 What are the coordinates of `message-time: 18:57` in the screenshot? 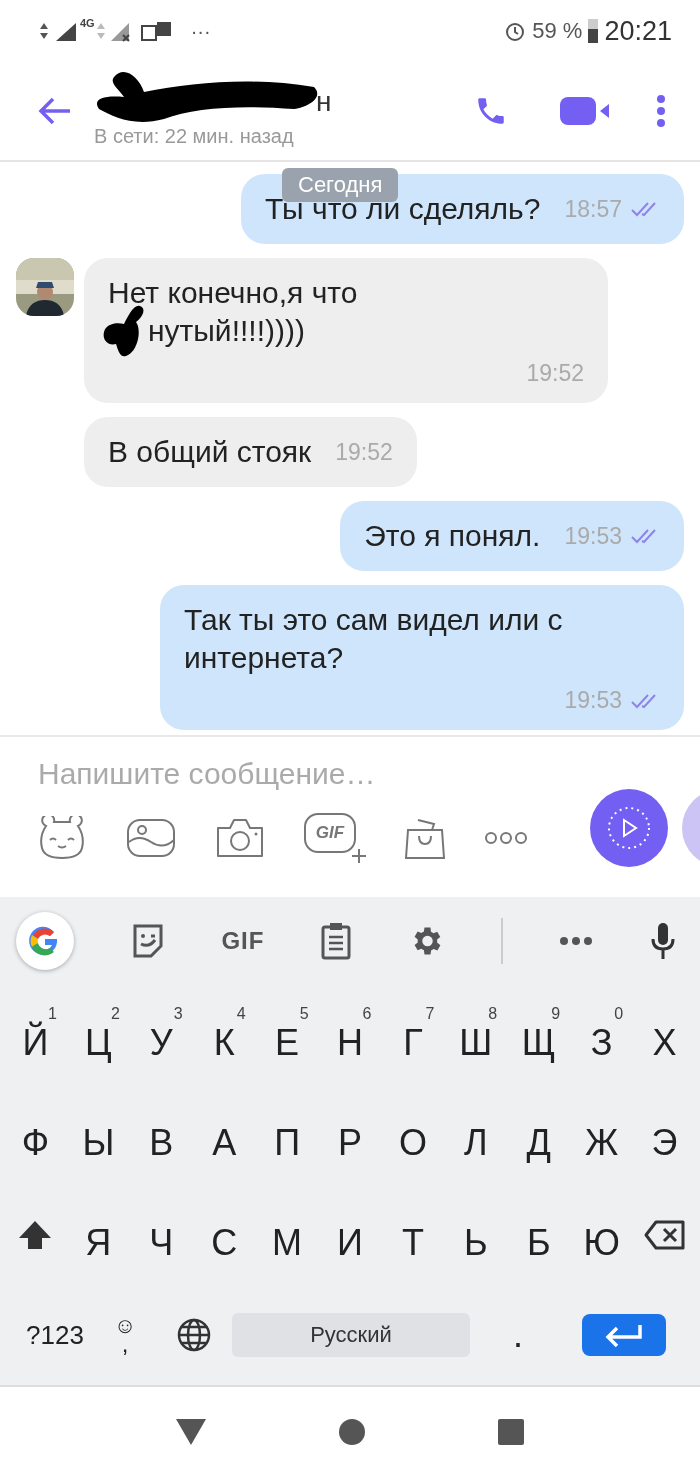 It's located at (593, 209).